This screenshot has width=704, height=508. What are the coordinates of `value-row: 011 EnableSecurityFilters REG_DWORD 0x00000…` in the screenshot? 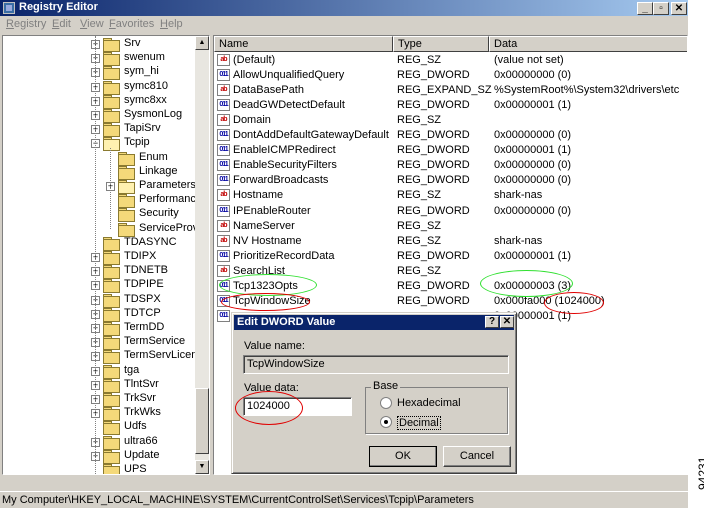 It's located at (450, 165).